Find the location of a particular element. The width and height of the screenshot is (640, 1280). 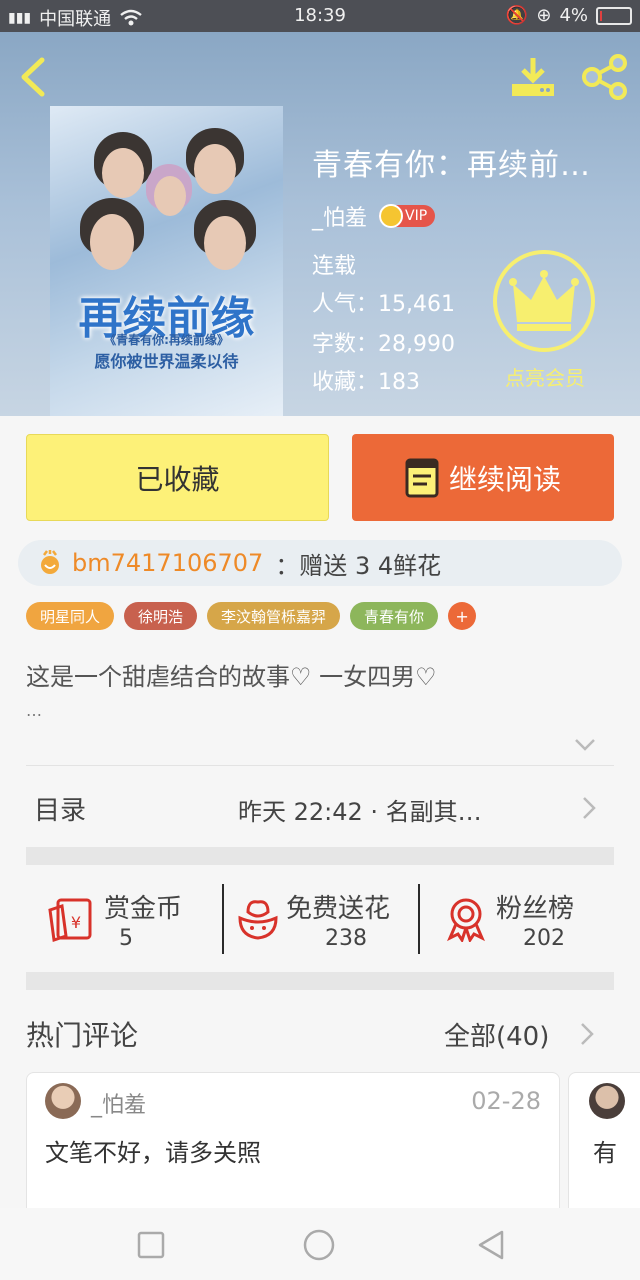

author-name: _怕羞 is located at coordinates (339, 216).